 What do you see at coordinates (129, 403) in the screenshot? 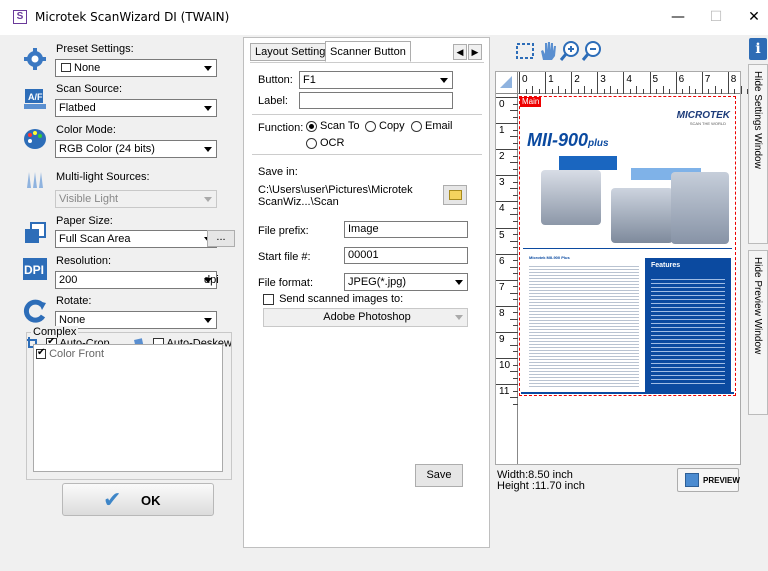
I see `complex-group: Complex Color Front` at bounding box center [129, 403].